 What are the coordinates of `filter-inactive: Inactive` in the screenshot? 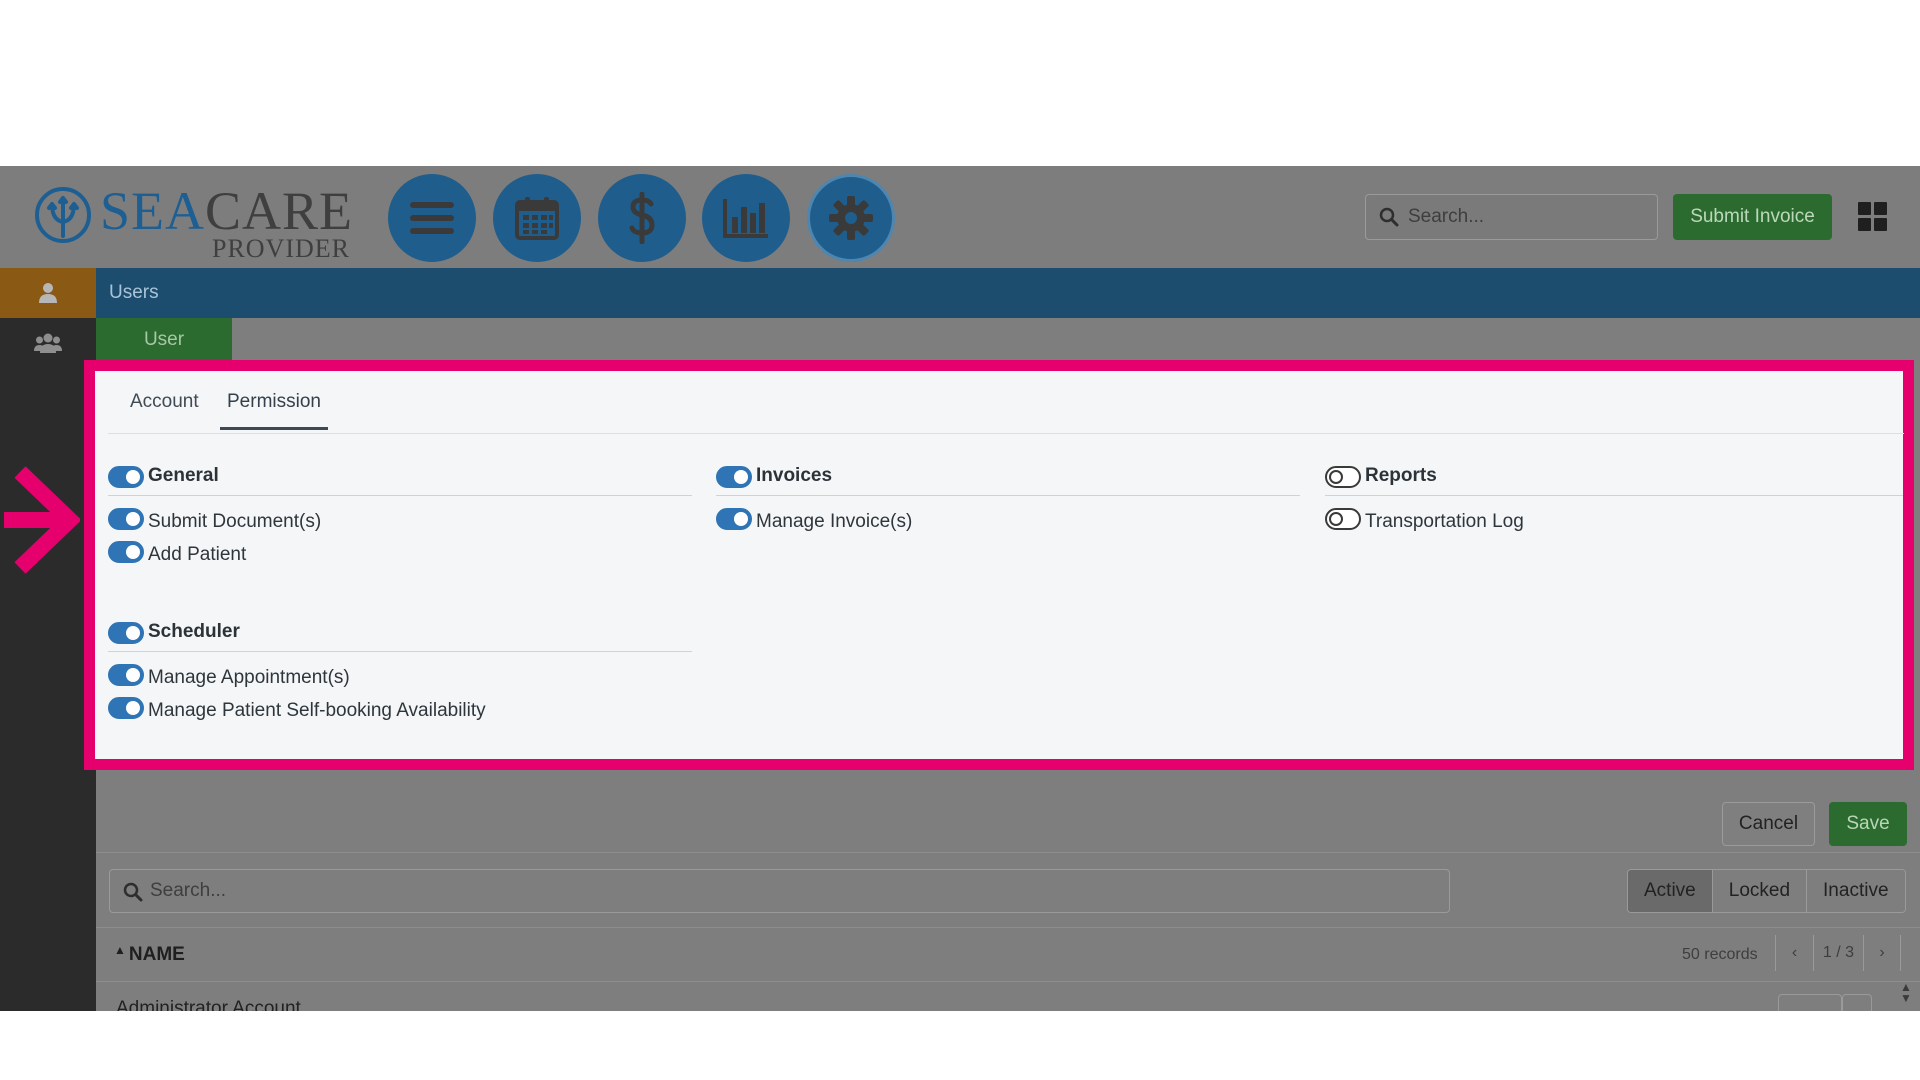 It's located at (1856, 891).